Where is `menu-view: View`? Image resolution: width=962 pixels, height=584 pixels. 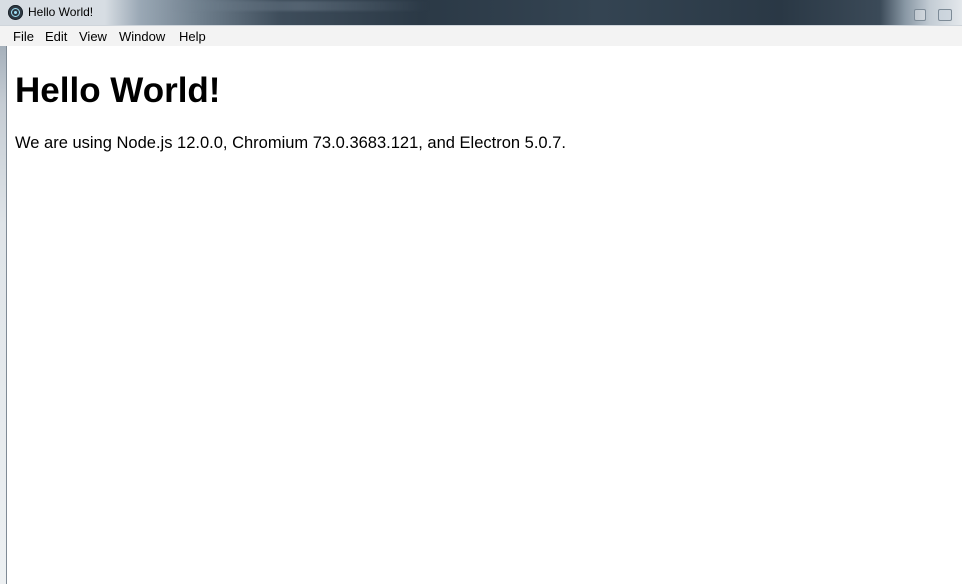 menu-view: View is located at coordinates (93, 36).